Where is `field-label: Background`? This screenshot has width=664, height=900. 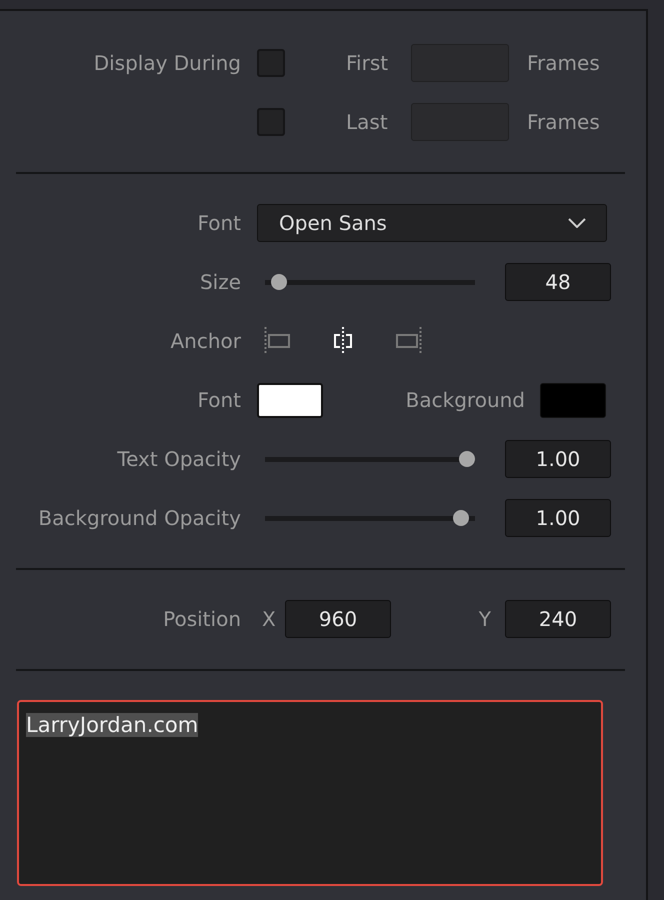 field-label: Background is located at coordinates (464, 400).